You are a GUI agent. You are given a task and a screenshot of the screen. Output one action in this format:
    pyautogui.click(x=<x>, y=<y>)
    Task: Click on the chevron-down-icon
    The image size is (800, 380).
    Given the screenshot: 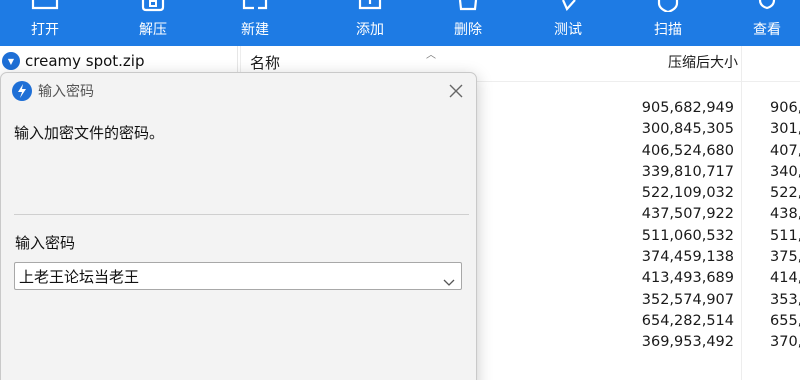 What is the action you would take?
    pyautogui.click(x=449, y=279)
    